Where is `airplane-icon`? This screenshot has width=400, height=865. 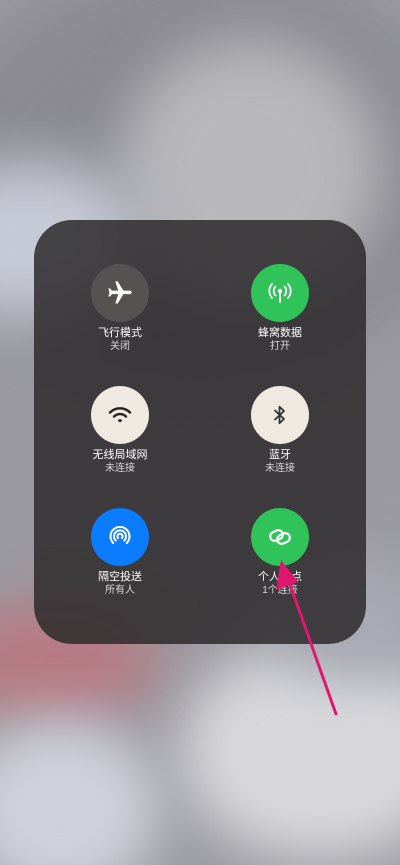
airplane-icon is located at coordinates (120, 293).